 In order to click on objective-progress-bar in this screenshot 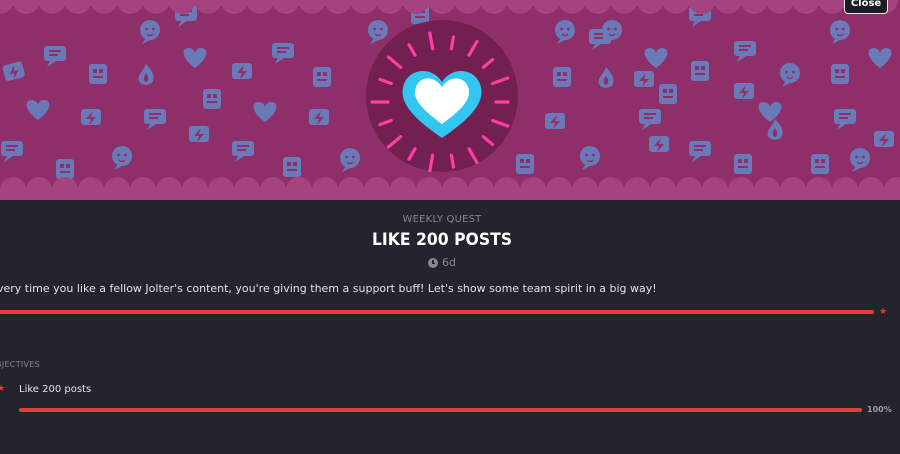, I will do `click(440, 410)`.